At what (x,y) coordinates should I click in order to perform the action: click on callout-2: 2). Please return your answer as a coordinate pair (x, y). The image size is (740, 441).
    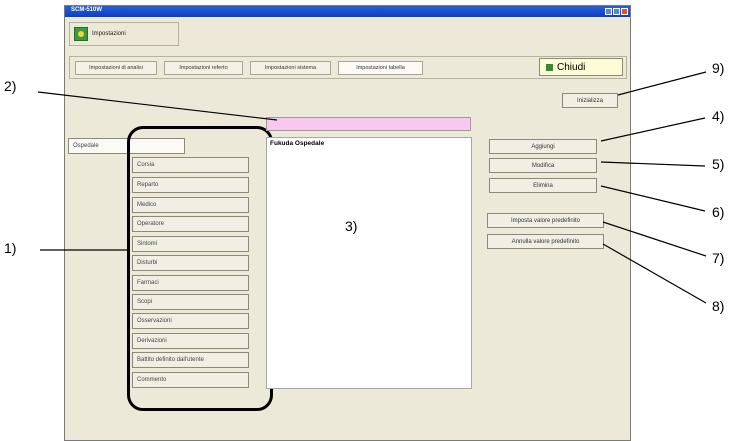
    Looking at the image, I should click on (10, 86).